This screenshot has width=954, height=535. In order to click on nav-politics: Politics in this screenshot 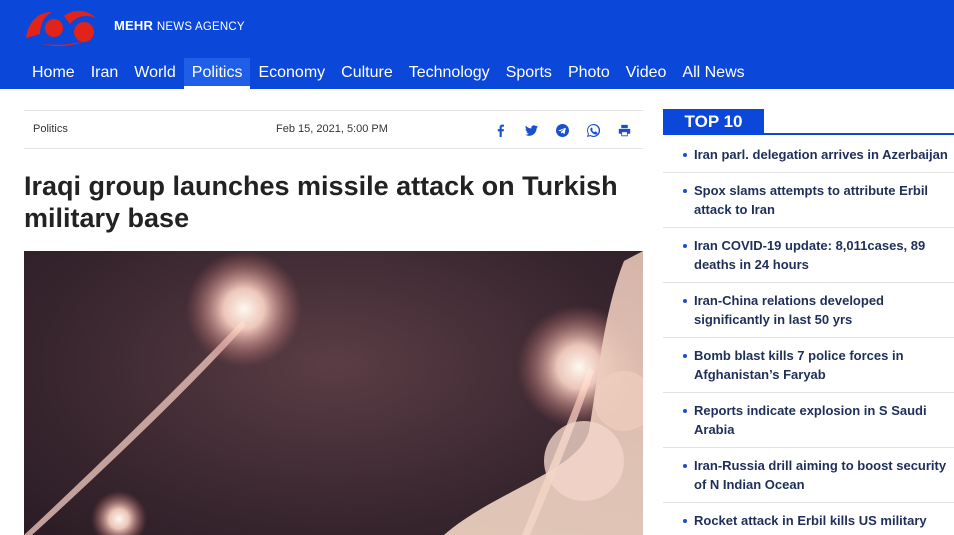, I will do `click(217, 73)`.